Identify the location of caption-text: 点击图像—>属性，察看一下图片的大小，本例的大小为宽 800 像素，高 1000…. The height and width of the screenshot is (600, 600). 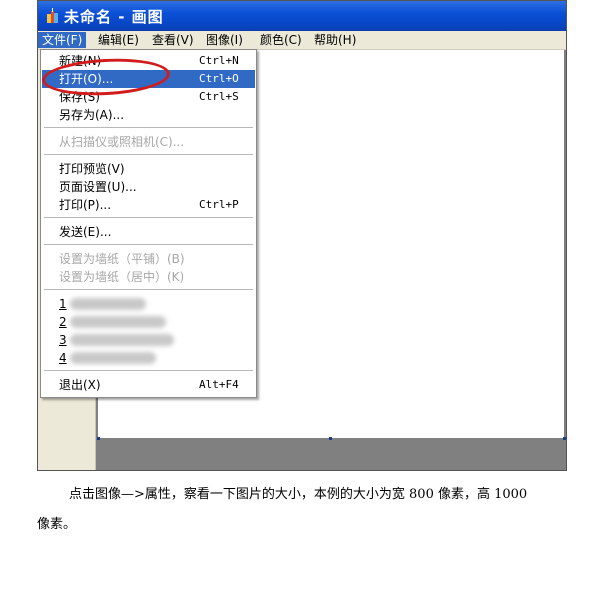
(317, 510).